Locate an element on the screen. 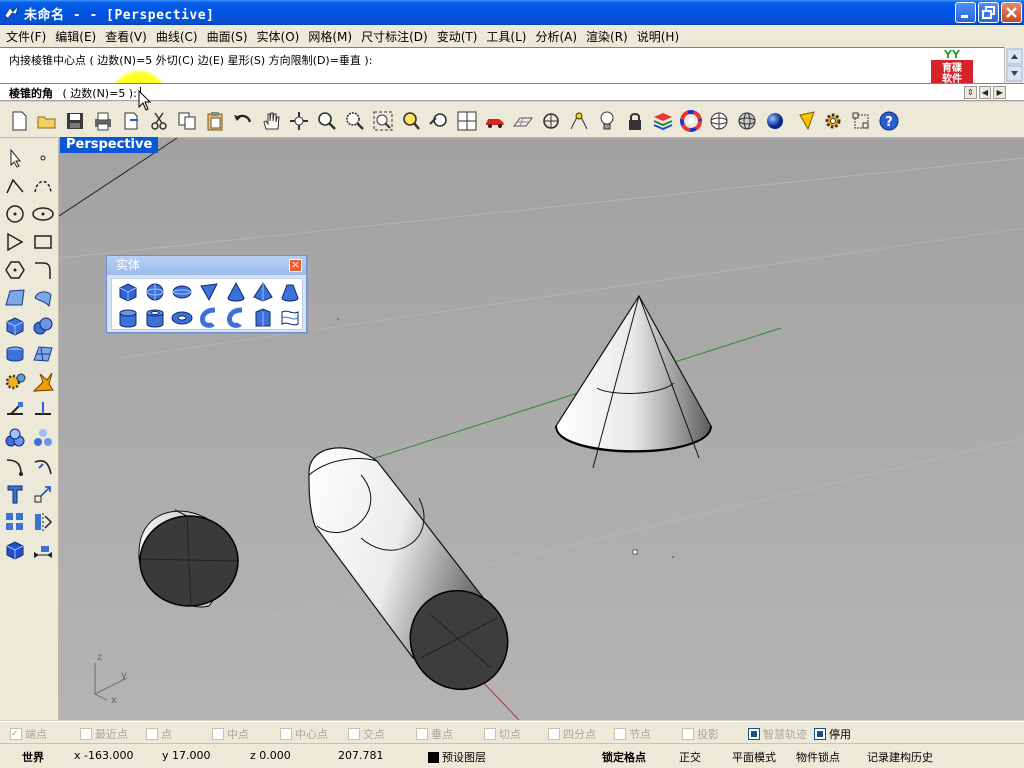  spin-updown-icon: ⇕ is located at coordinates (970, 92).